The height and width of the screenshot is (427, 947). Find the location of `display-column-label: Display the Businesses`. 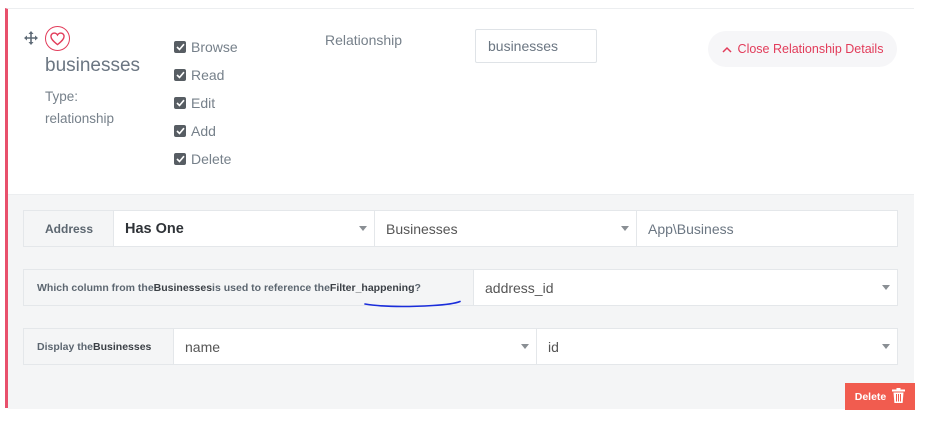

display-column-label: Display the Businesses is located at coordinates (99, 346).